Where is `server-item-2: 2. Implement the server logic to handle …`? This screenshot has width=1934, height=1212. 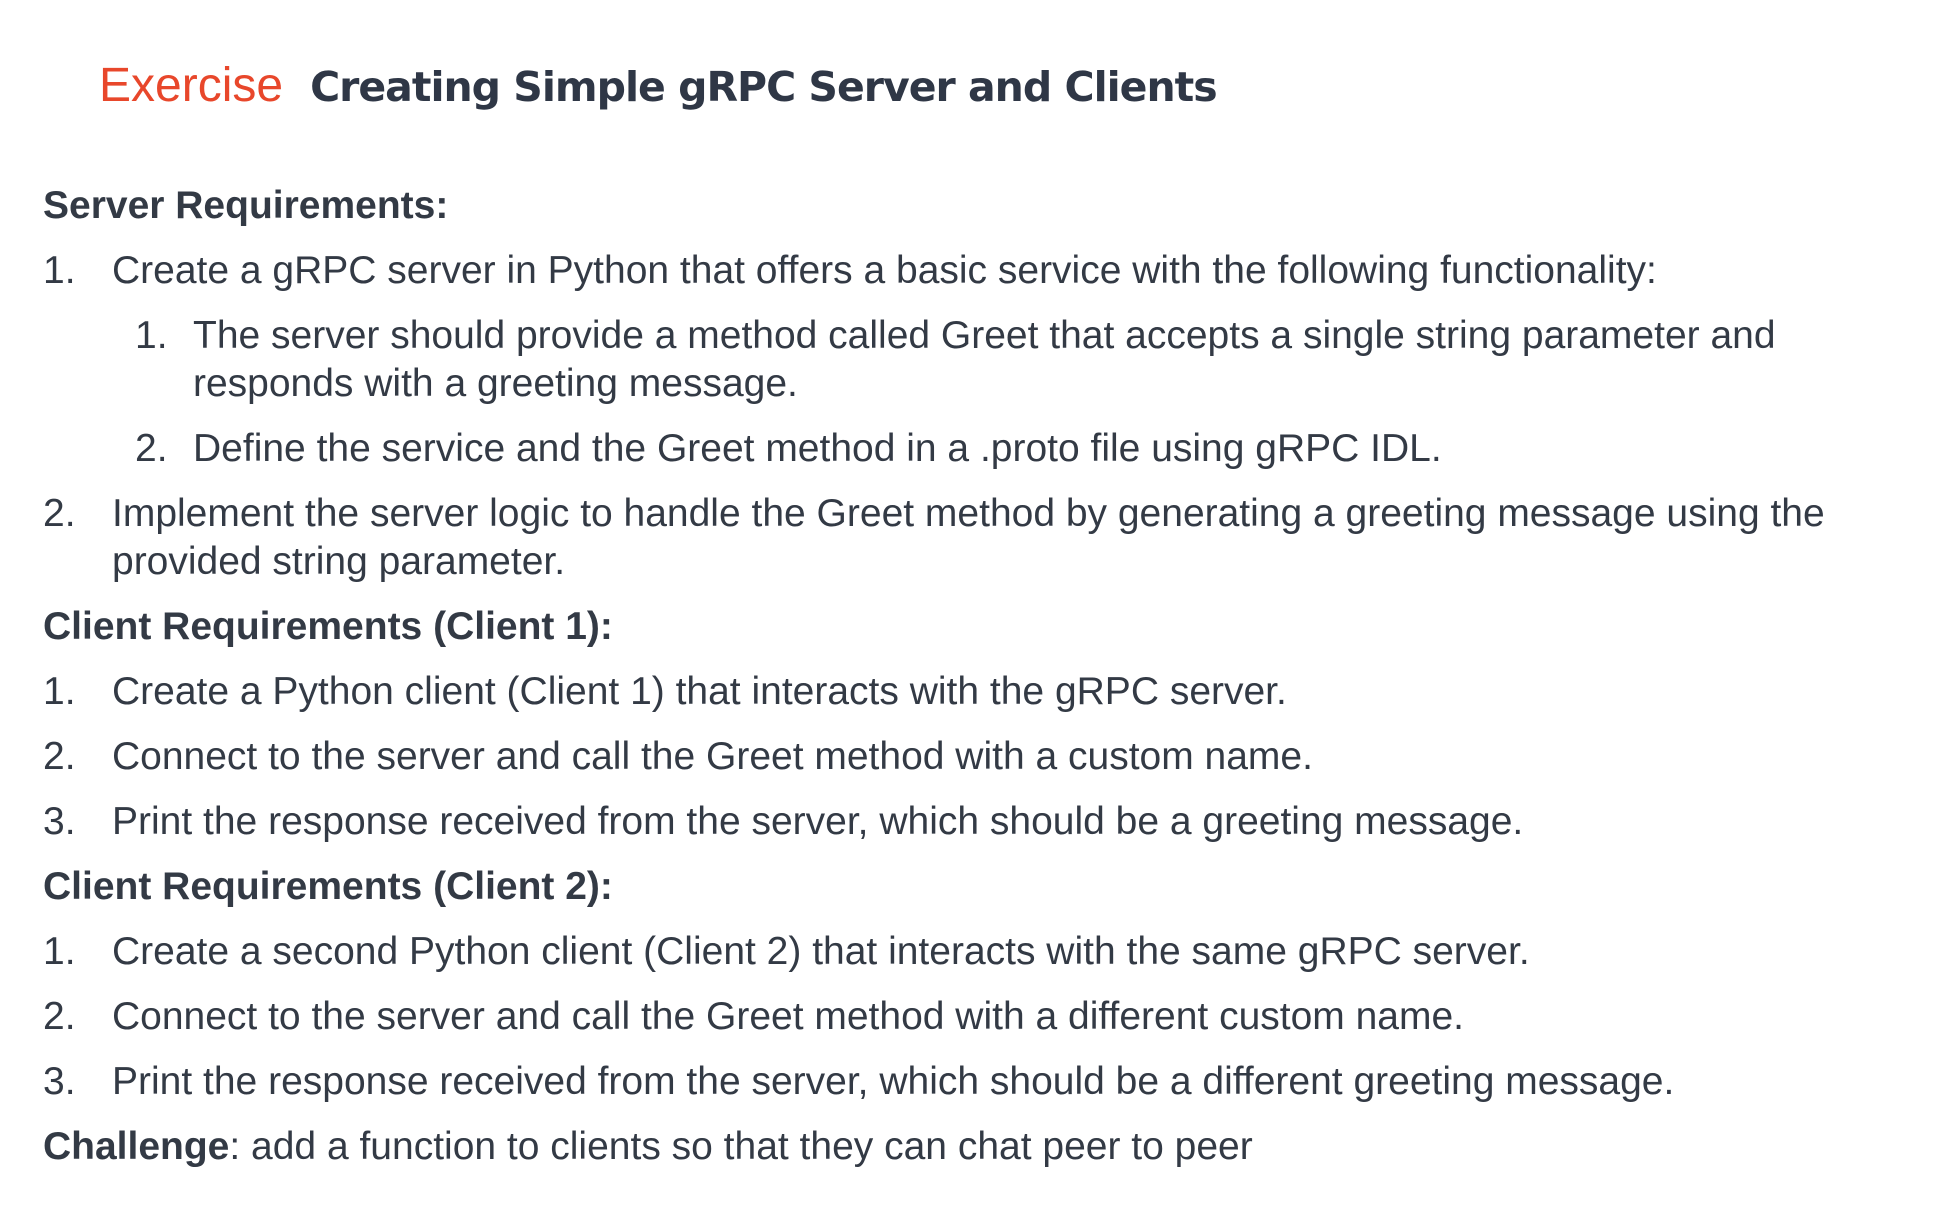
server-item-2: 2. Implement the server logic to handle … is located at coordinates (973, 546).